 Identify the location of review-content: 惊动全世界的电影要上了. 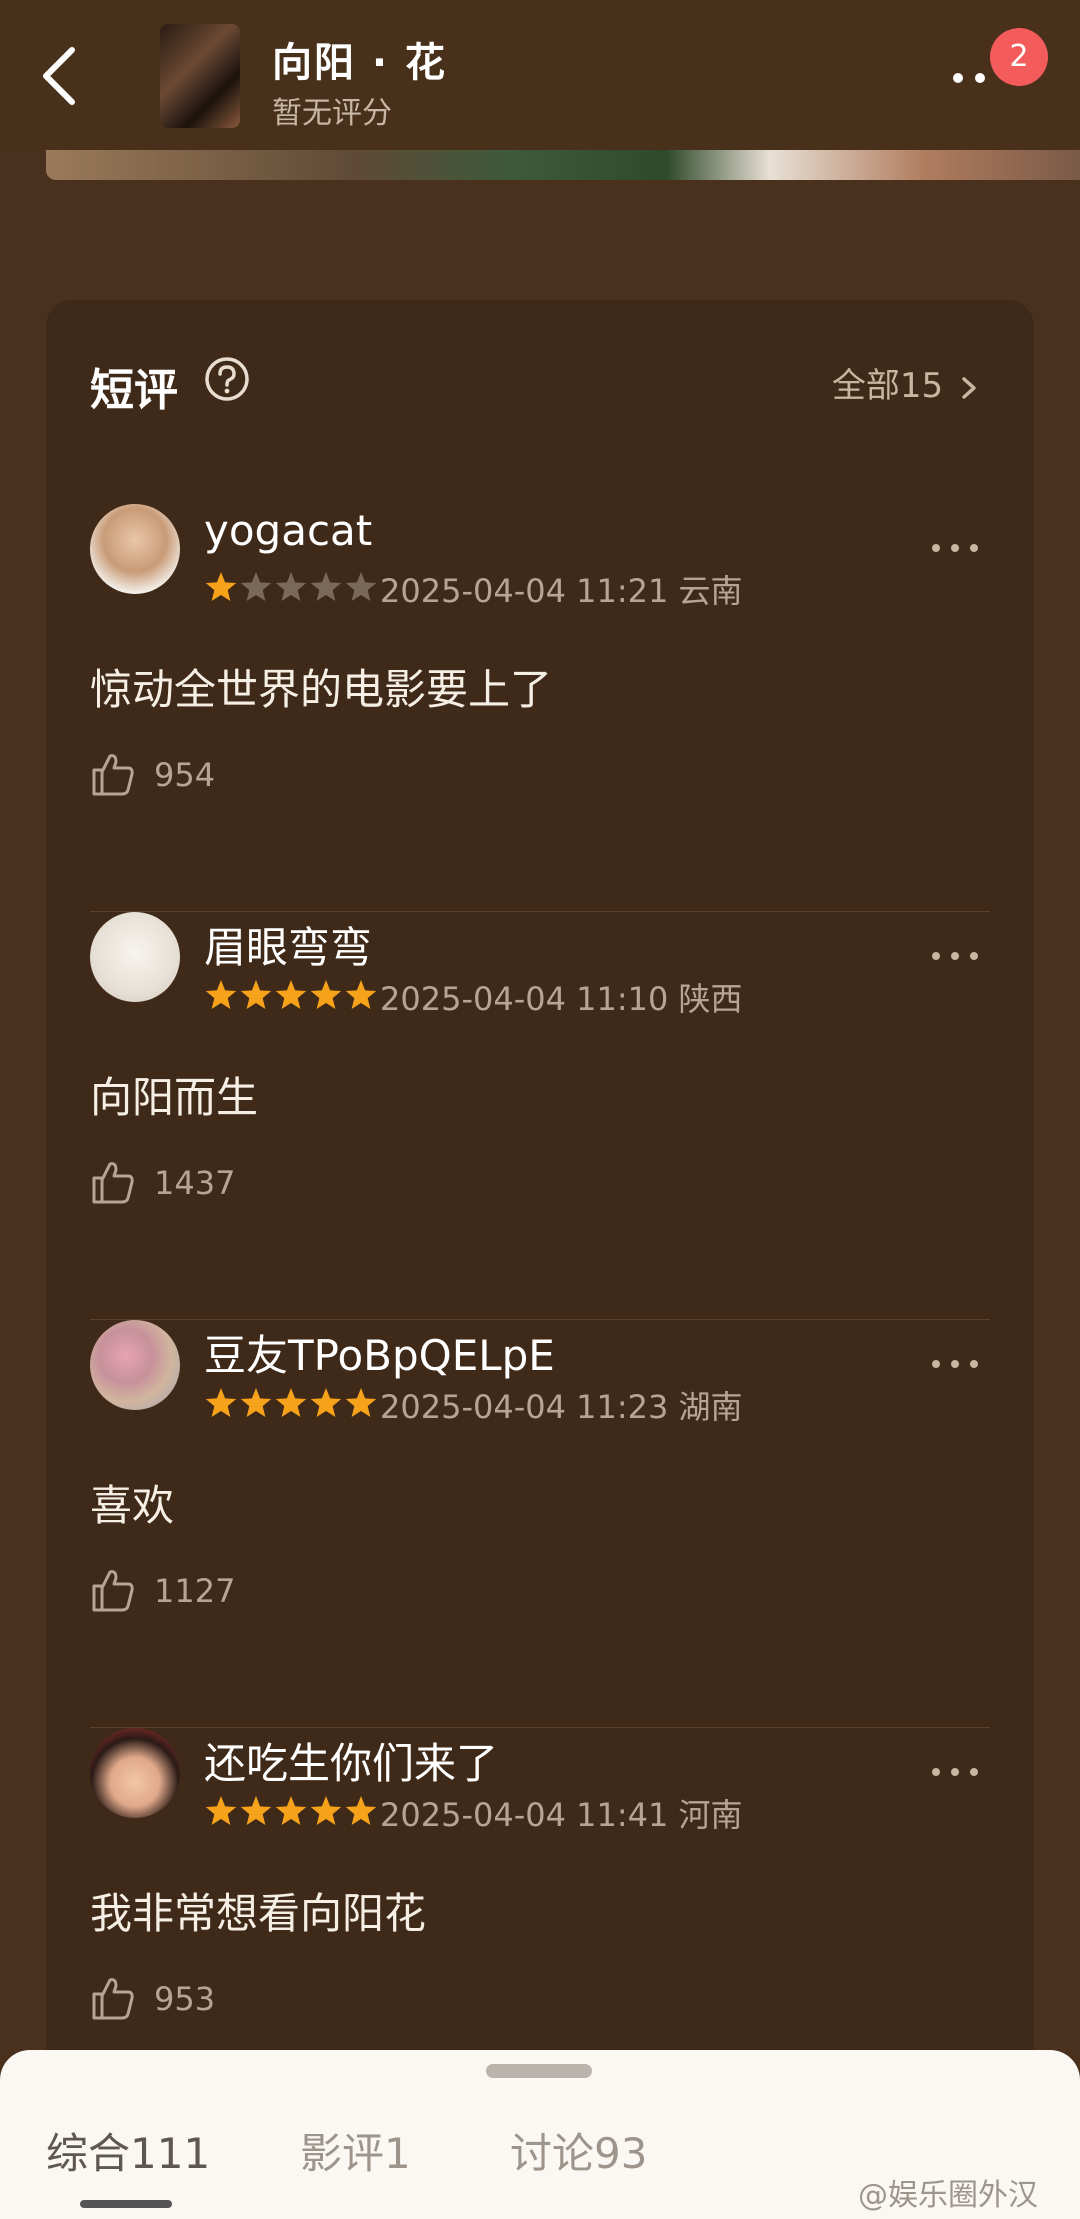
(321, 689).